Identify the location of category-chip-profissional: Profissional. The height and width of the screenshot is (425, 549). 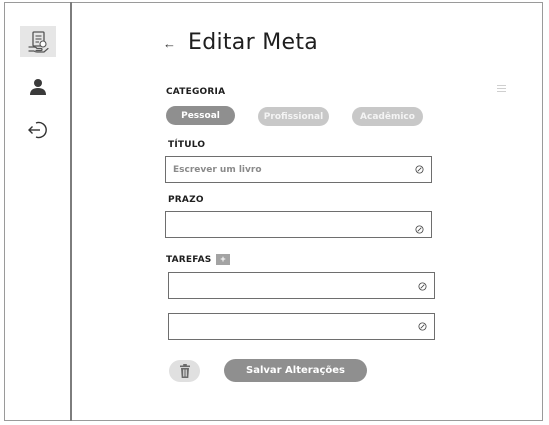
(293, 116).